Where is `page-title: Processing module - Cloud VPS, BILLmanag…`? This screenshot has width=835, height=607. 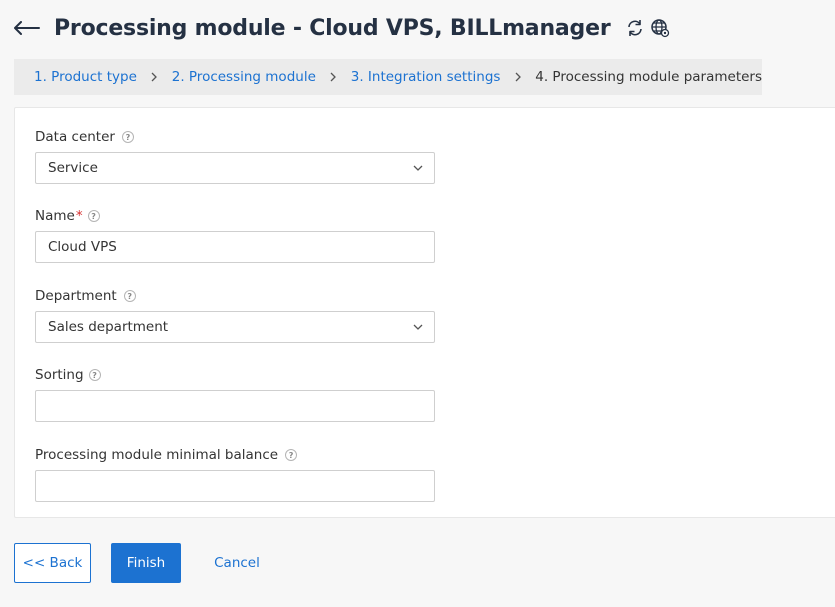
page-title: Processing module - Cloud VPS, BILLmanag… is located at coordinates (332, 28).